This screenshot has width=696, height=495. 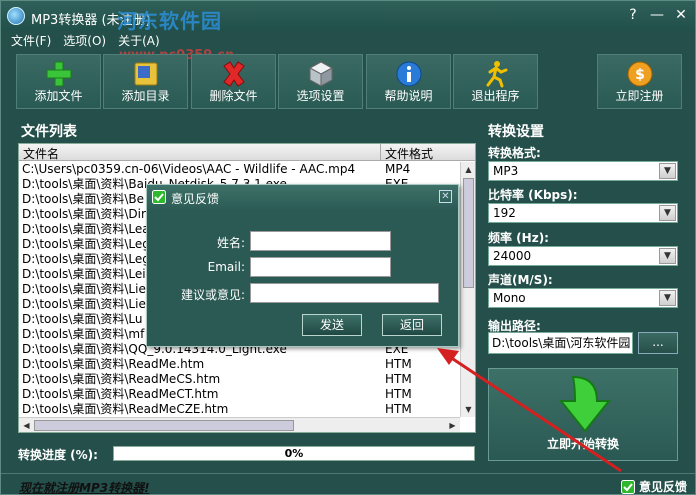 What do you see at coordinates (145, 74) in the screenshot?
I see `folder-icon` at bounding box center [145, 74].